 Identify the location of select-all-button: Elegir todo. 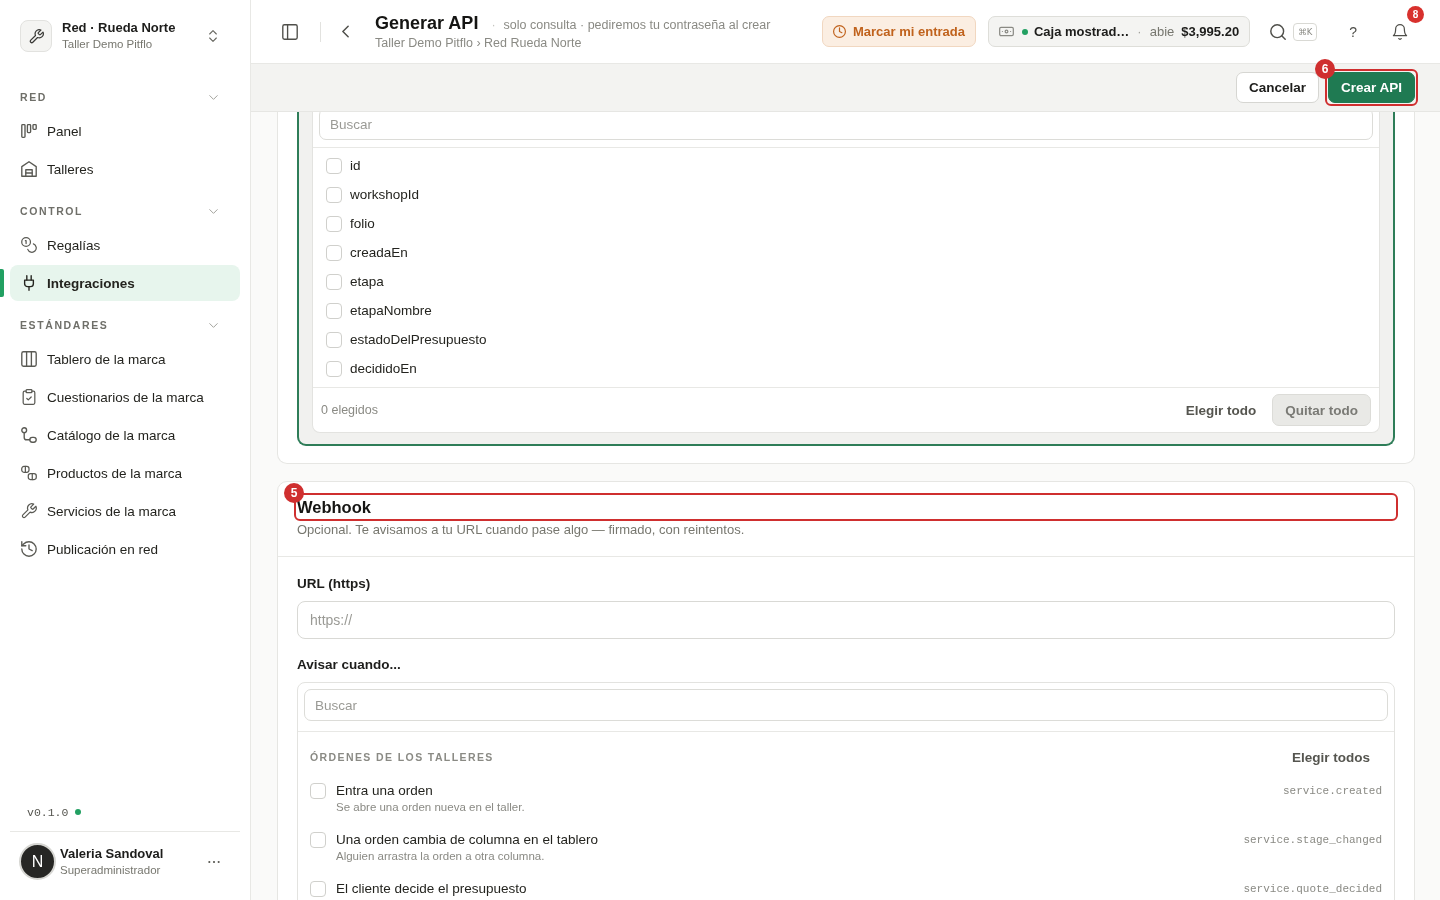
(1221, 410).